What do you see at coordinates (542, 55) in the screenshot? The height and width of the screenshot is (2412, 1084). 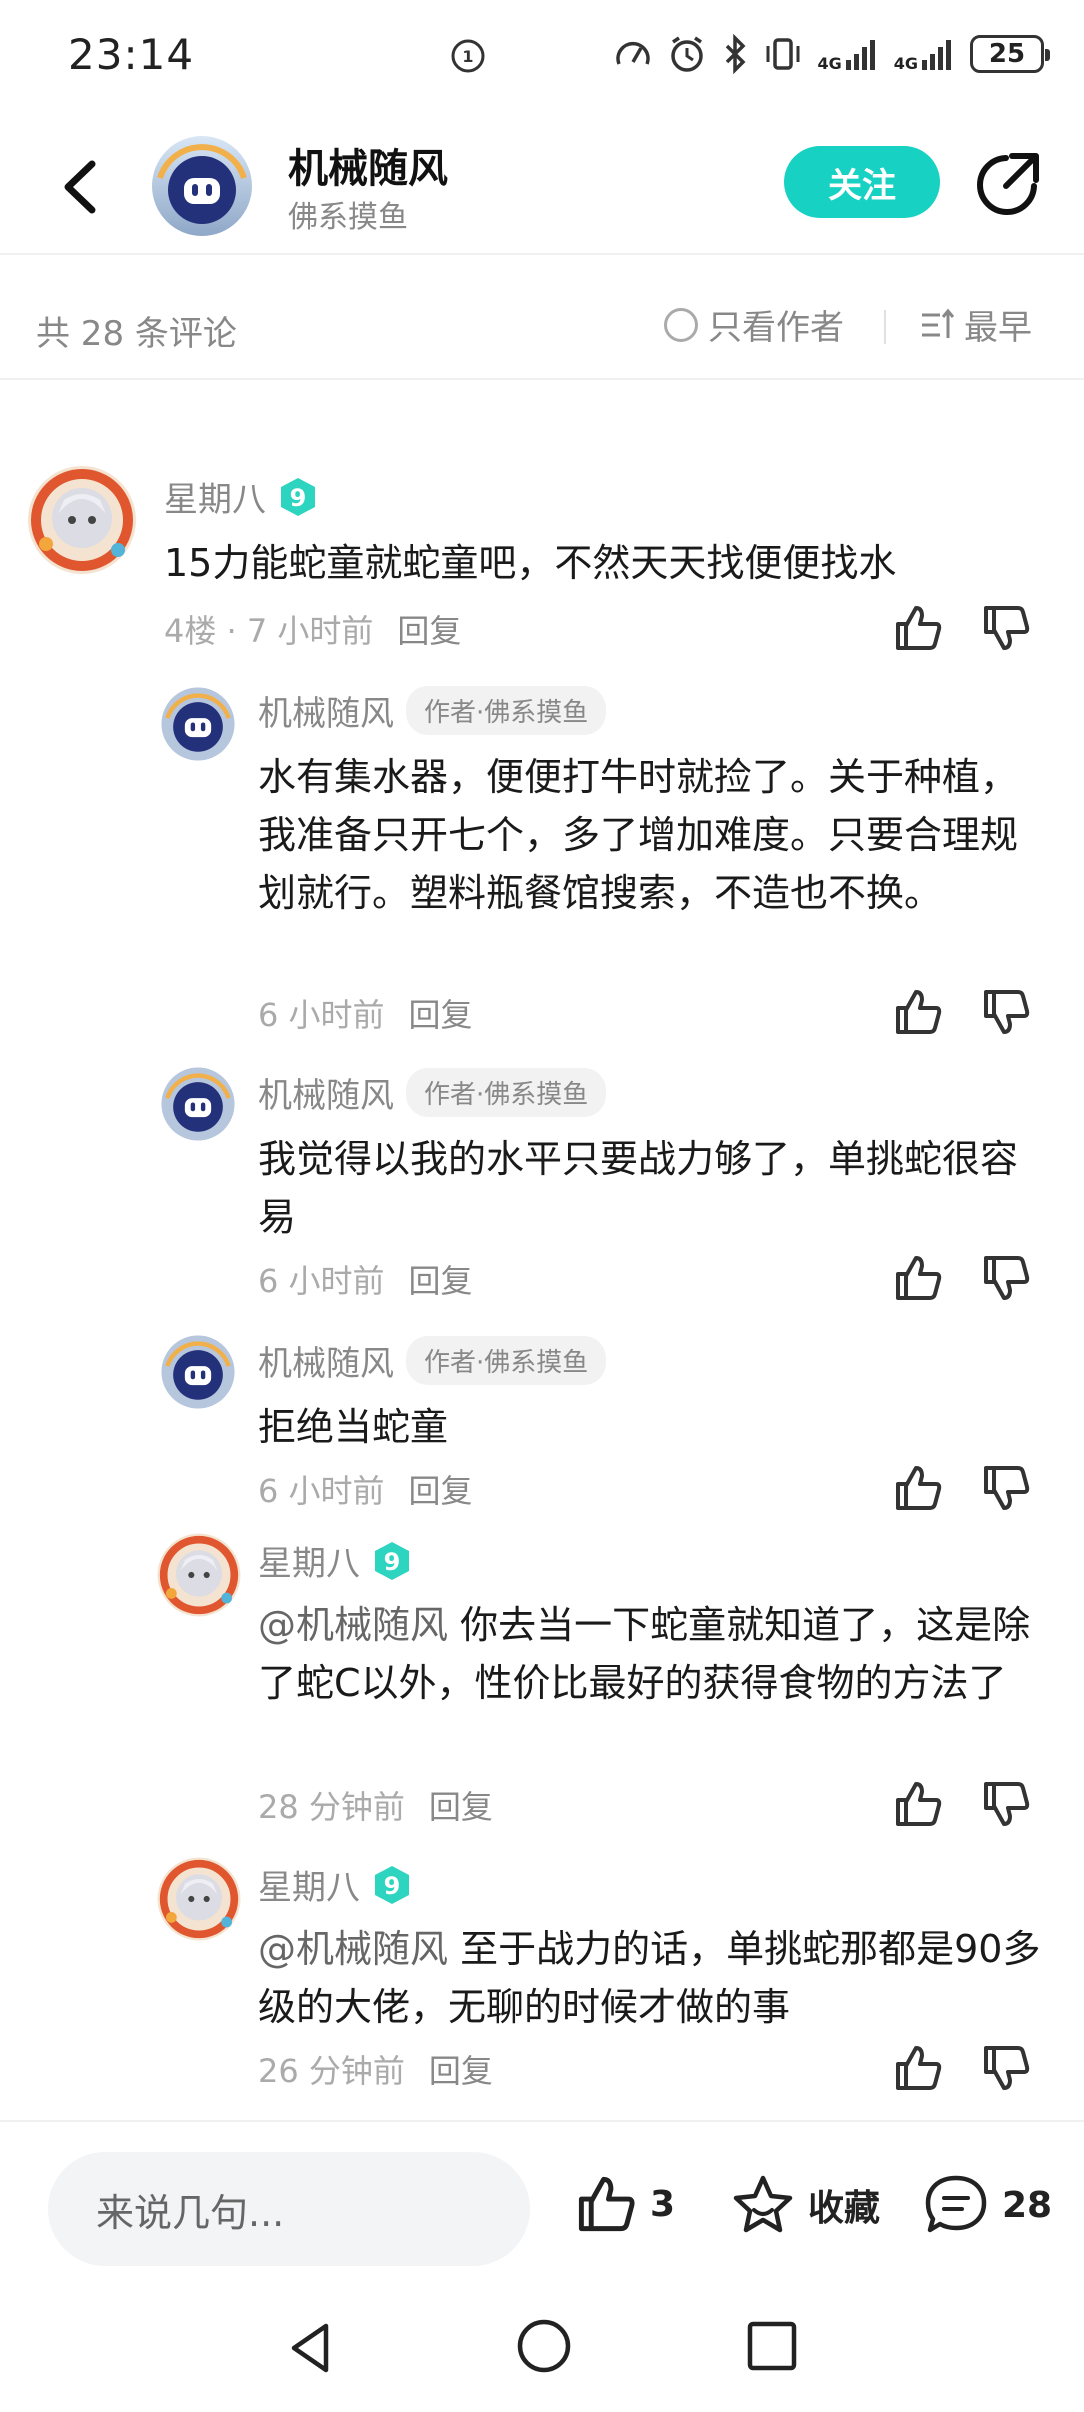 I see `status-bar: 23:14 1 4G 4G 25` at bounding box center [542, 55].